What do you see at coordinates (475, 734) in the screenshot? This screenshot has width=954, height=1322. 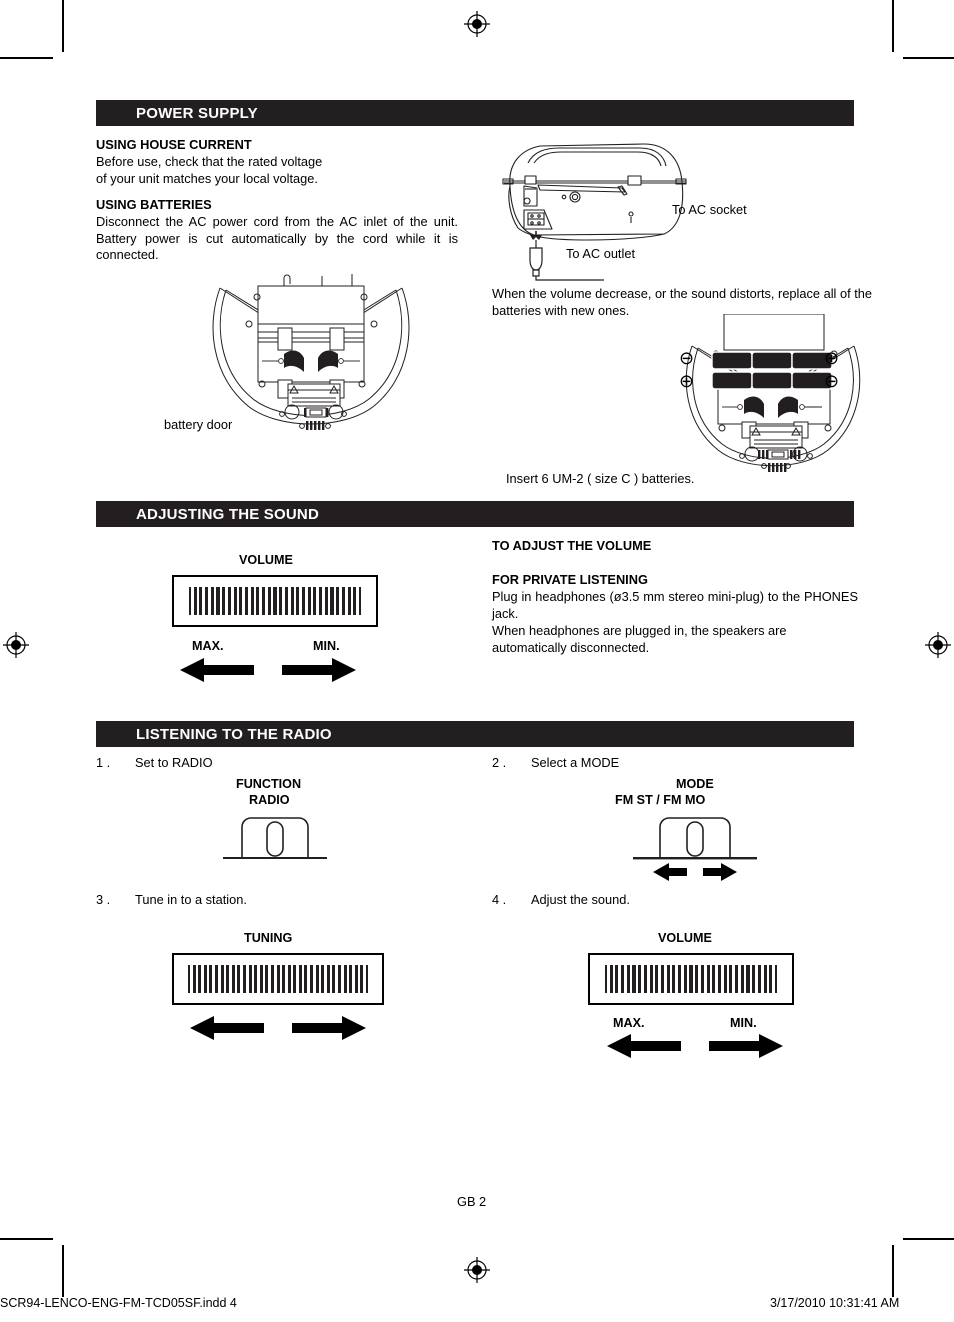 I see `section-header-listening-to-the-radio: LISTENING TO THE RADIO` at bounding box center [475, 734].